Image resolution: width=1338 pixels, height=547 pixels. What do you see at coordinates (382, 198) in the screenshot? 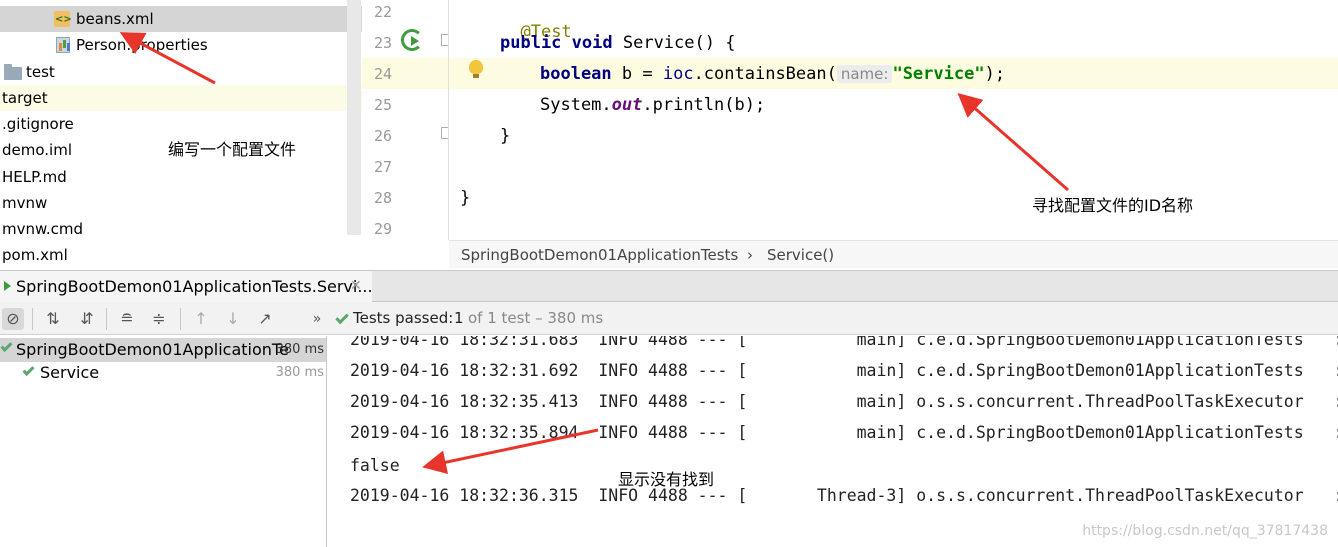
I see `line-number: 28` at bounding box center [382, 198].